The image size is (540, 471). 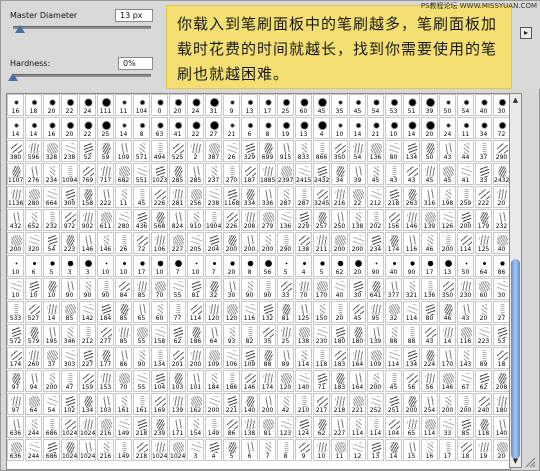 What do you see at coordinates (303, 427) in the screenshot?
I see `brush-preset: 124` at bounding box center [303, 427].